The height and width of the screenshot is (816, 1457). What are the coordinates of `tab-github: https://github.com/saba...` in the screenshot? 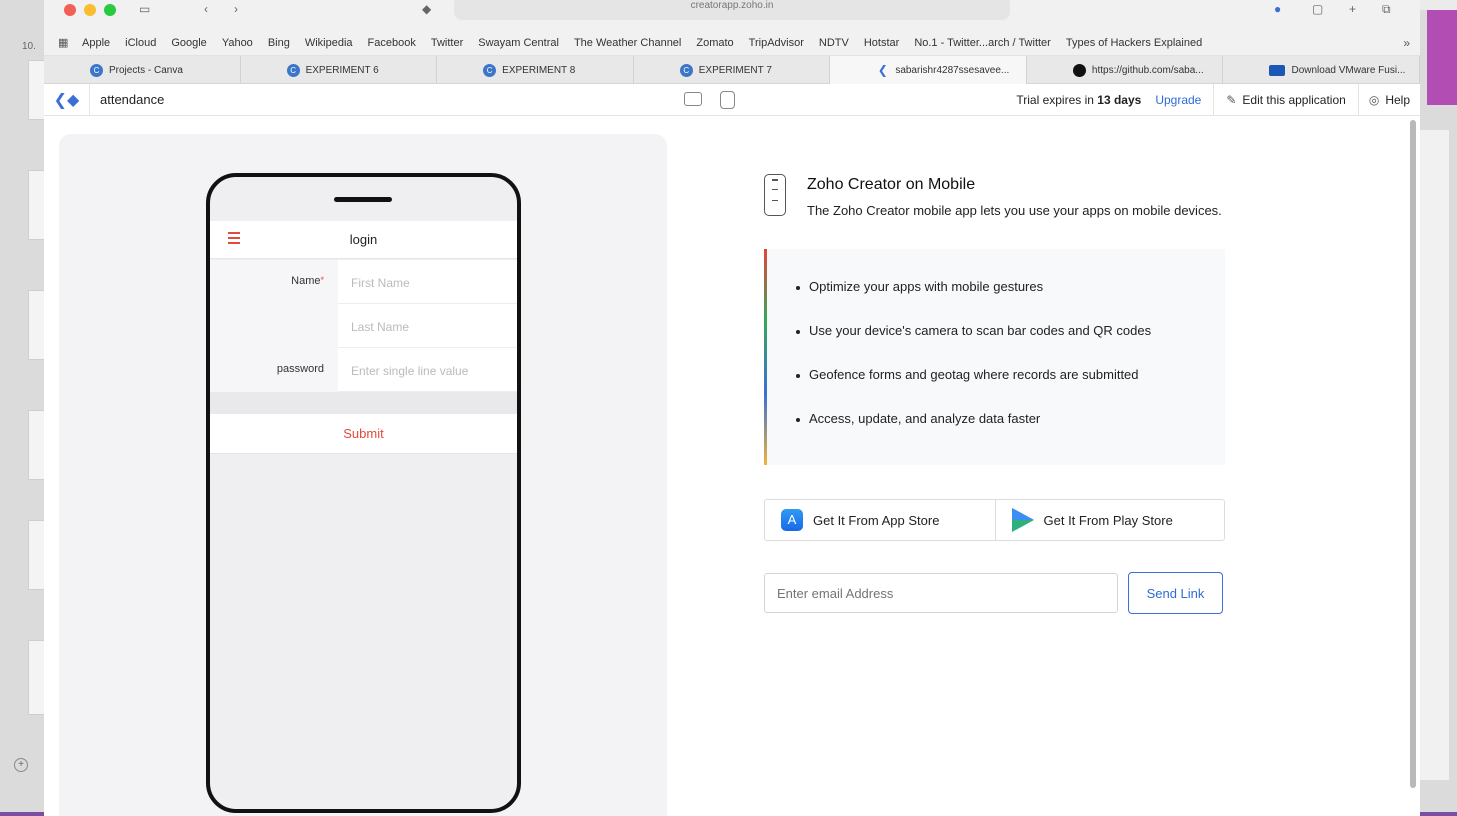 It's located at (1125, 70).